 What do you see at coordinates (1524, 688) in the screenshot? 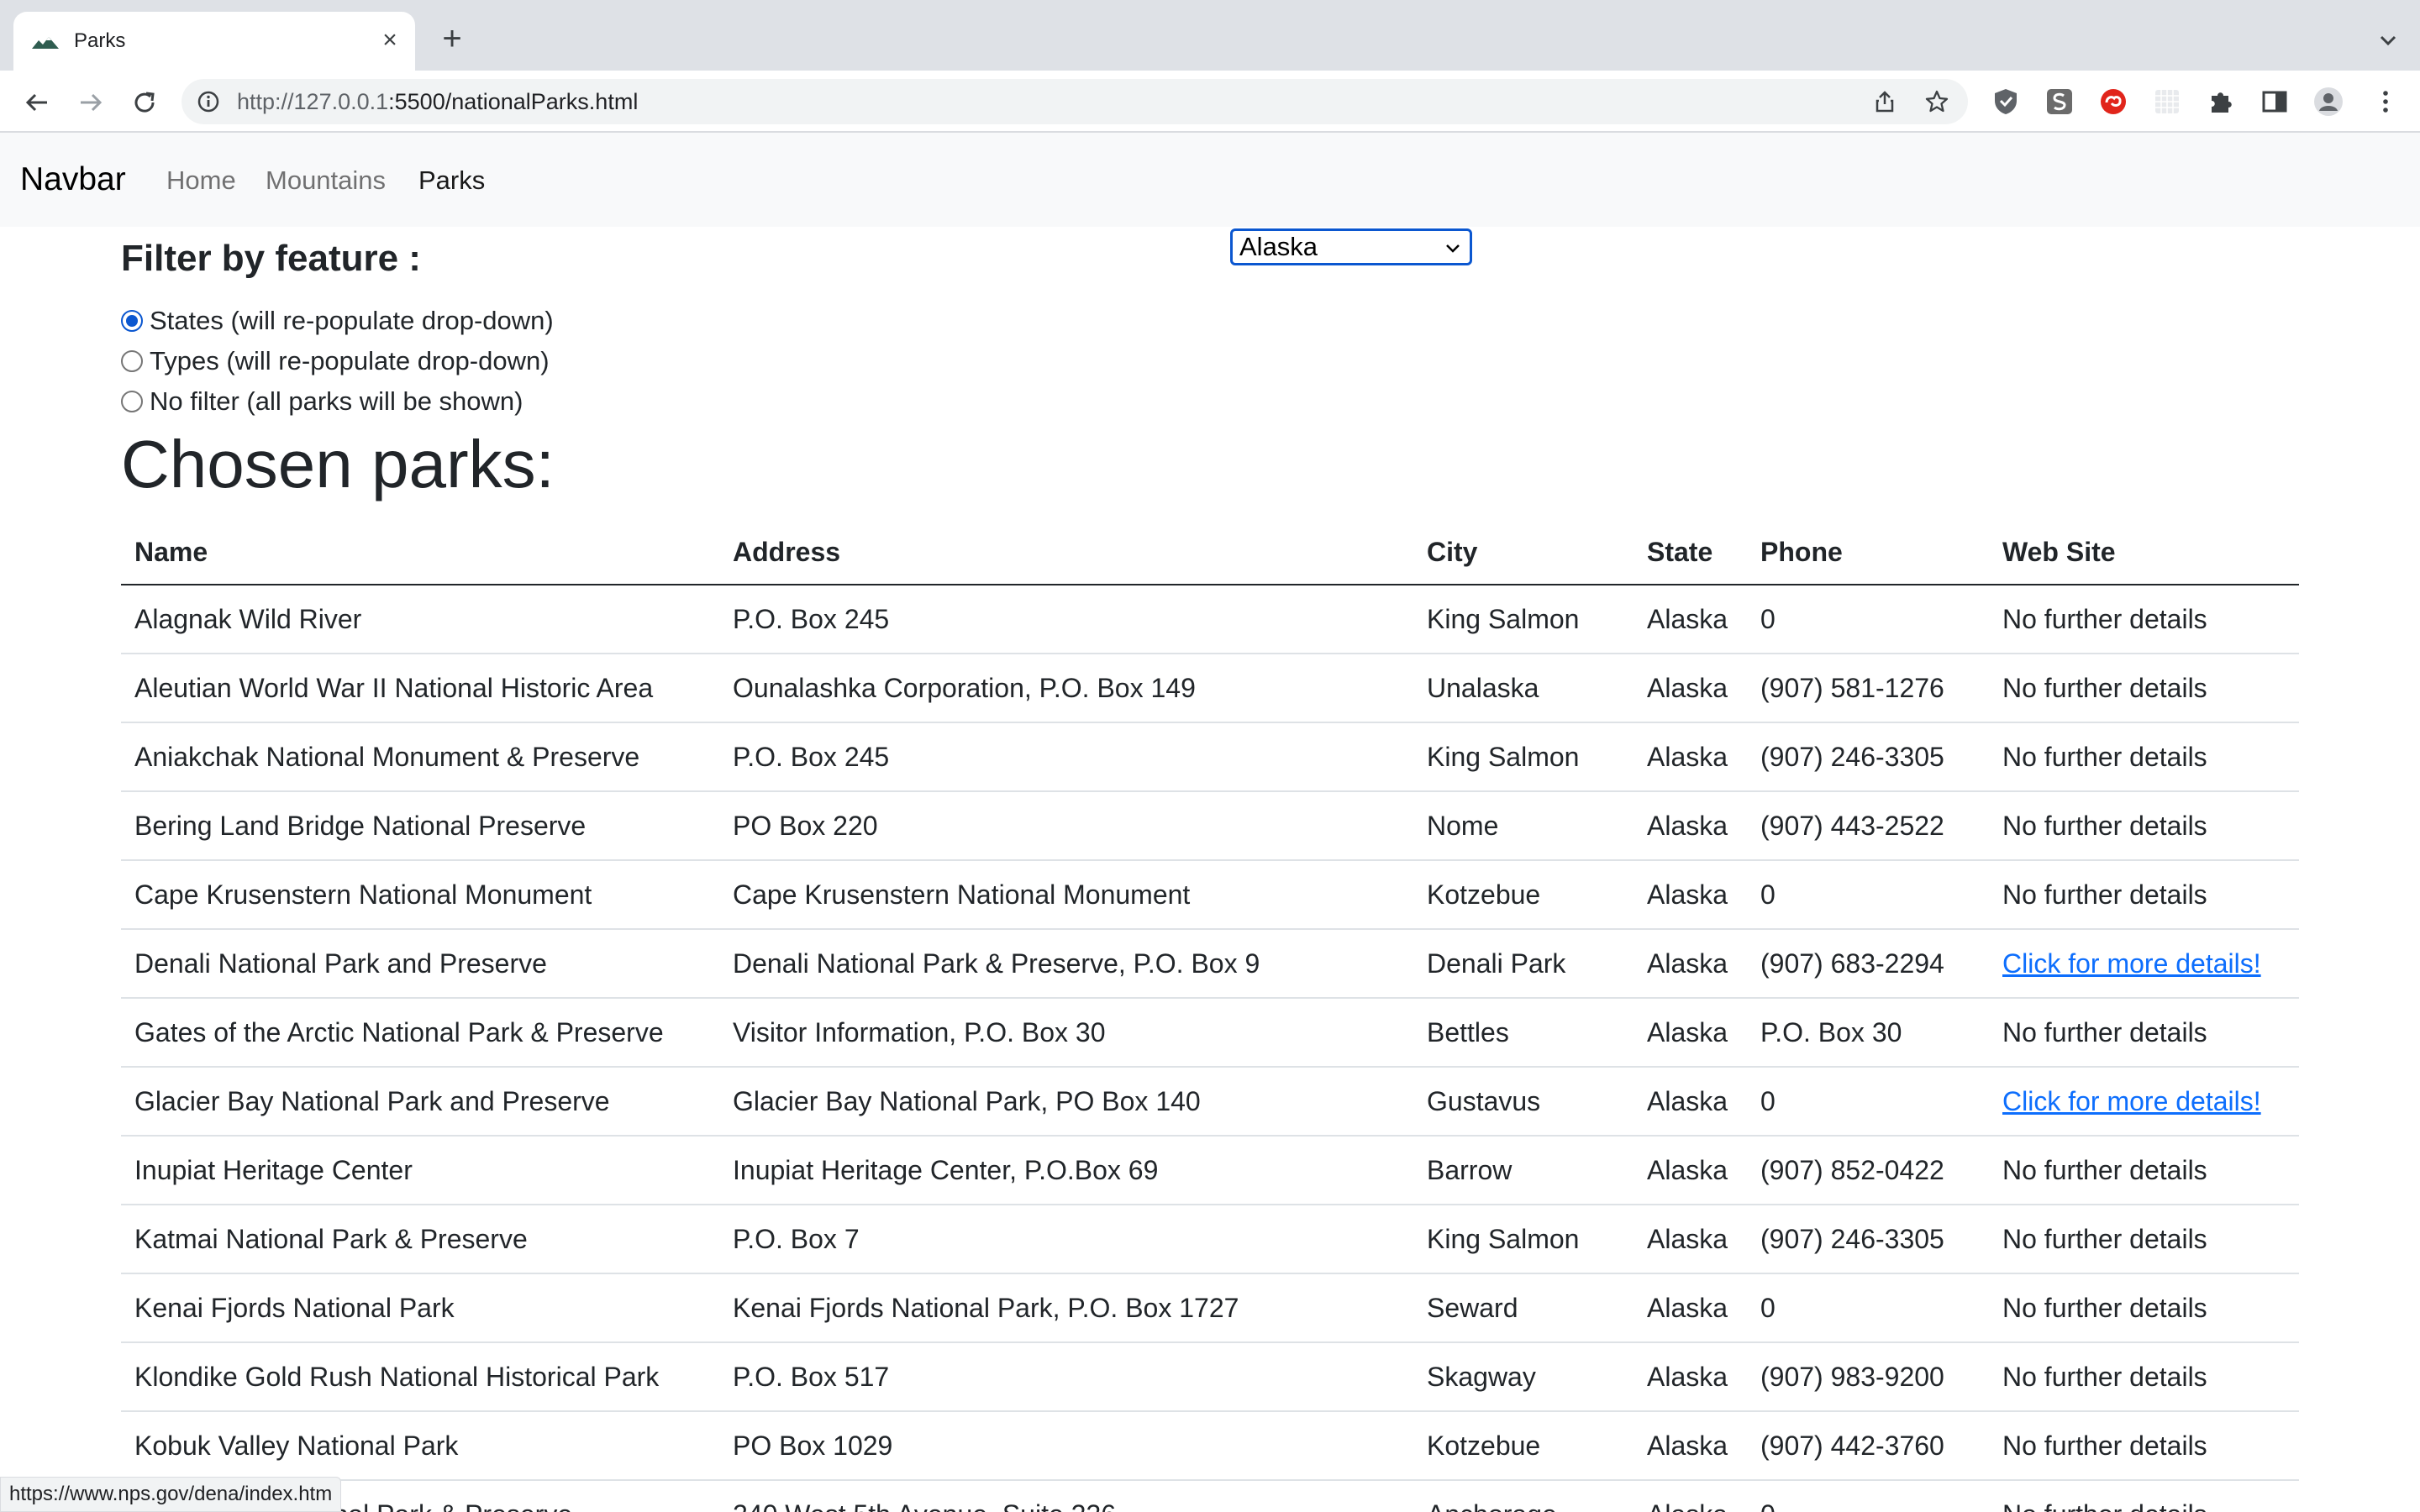
I see `cell-city: Unalaska` at bounding box center [1524, 688].